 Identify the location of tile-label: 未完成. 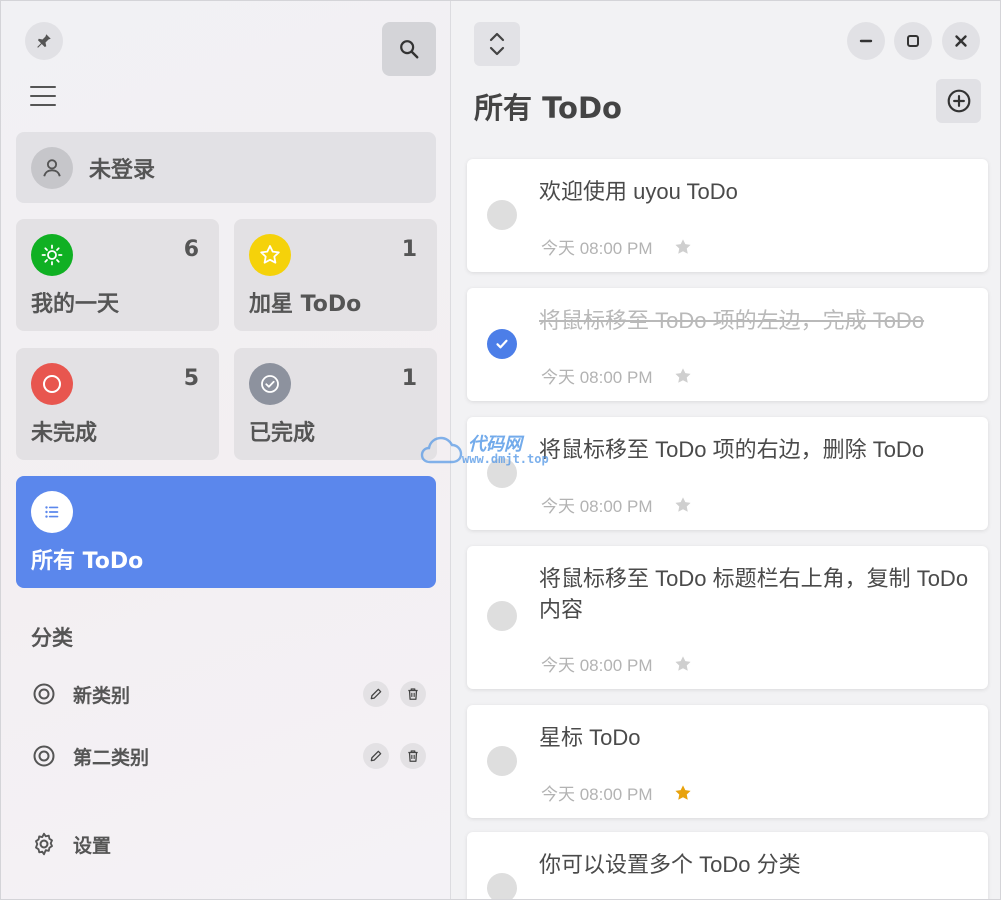
(64, 433).